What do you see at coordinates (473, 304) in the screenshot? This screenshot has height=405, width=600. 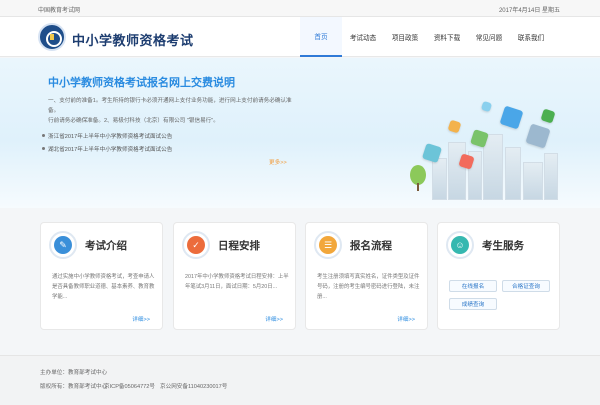 I see `score-query-button: 成绩查询` at bounding box center [473, 304].